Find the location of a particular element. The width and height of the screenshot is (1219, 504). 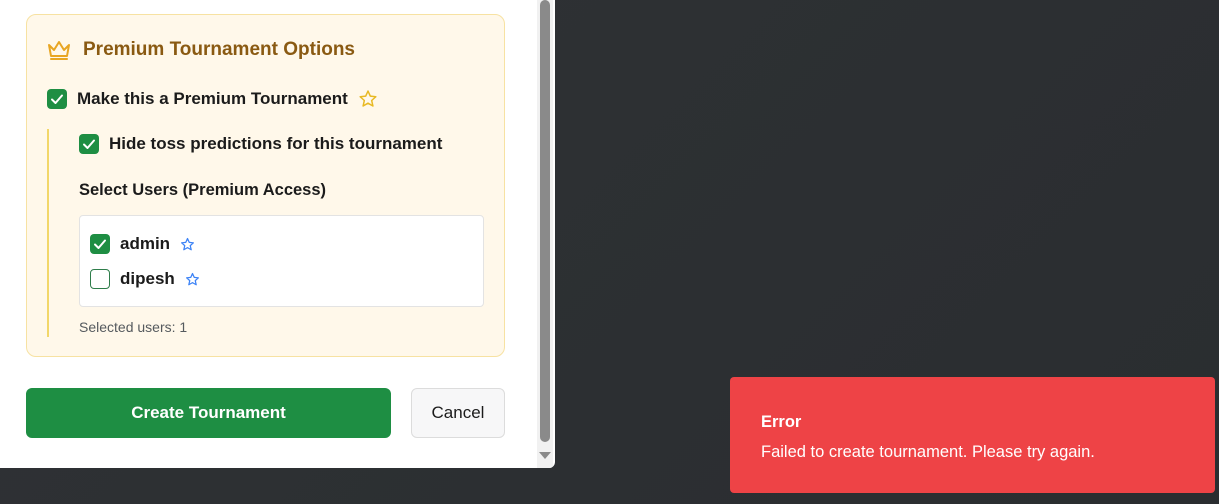

user-dipesh-checkbox is located at coordinates (100, 279).